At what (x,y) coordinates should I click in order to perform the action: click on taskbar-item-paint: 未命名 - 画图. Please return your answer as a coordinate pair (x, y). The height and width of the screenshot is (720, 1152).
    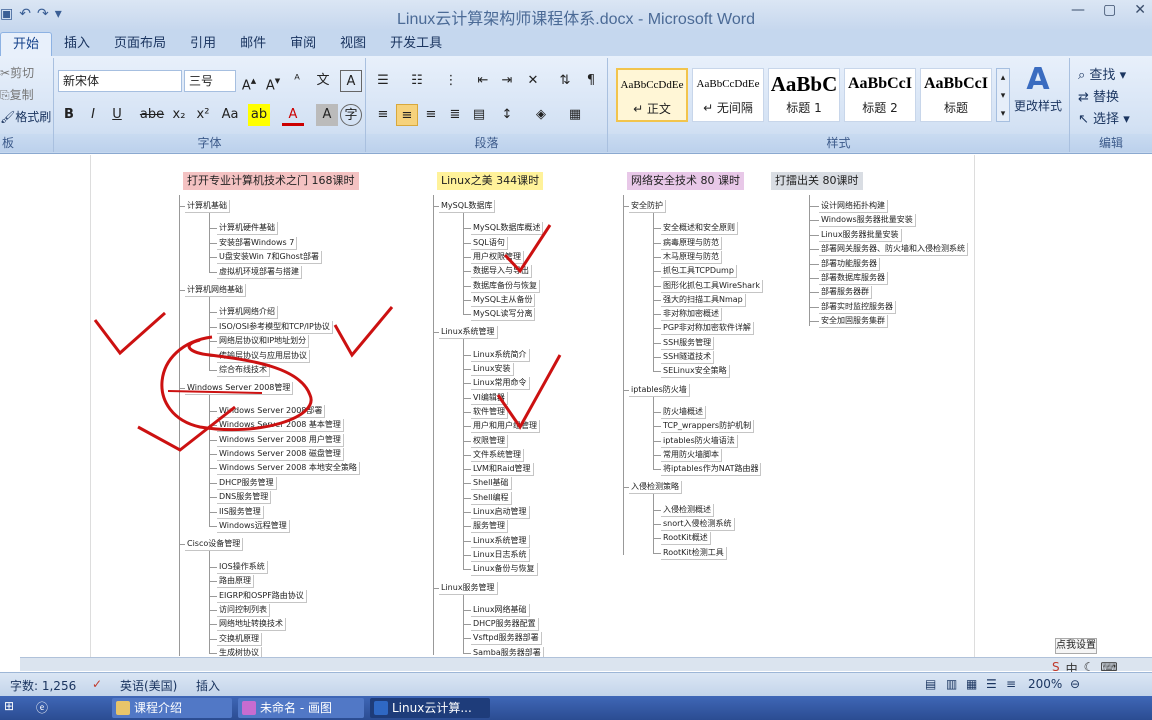
    Looking at the image, I should click on (301, 708).